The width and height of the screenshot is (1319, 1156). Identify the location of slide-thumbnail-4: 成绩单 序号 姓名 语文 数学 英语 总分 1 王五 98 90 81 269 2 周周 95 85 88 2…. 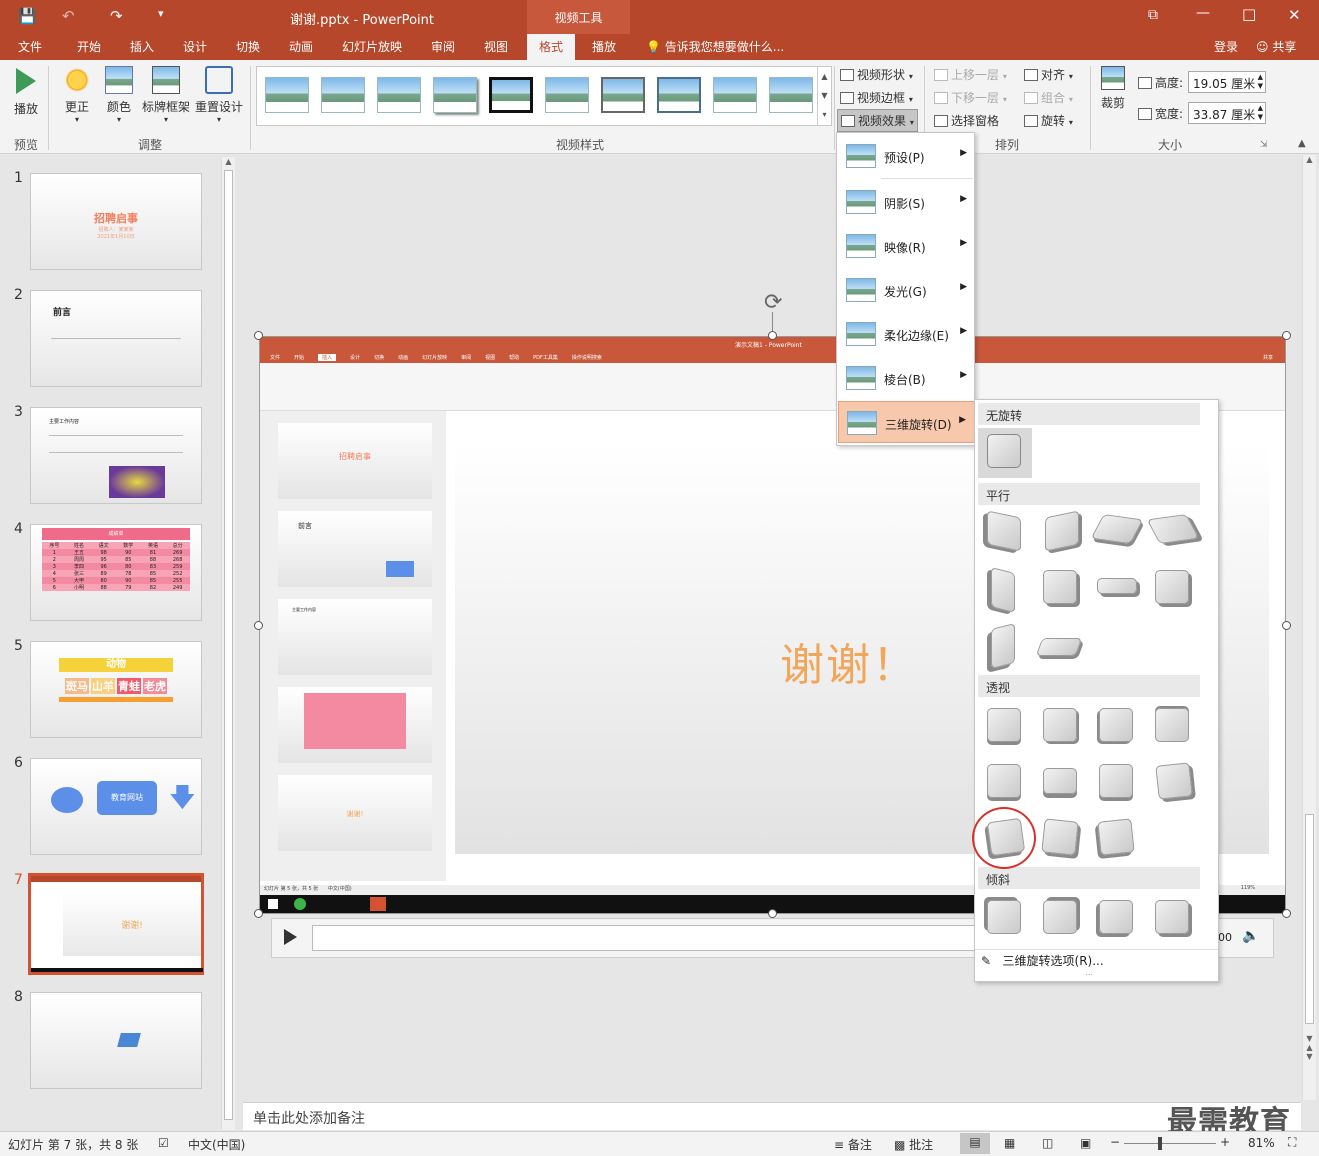
(116, 572).